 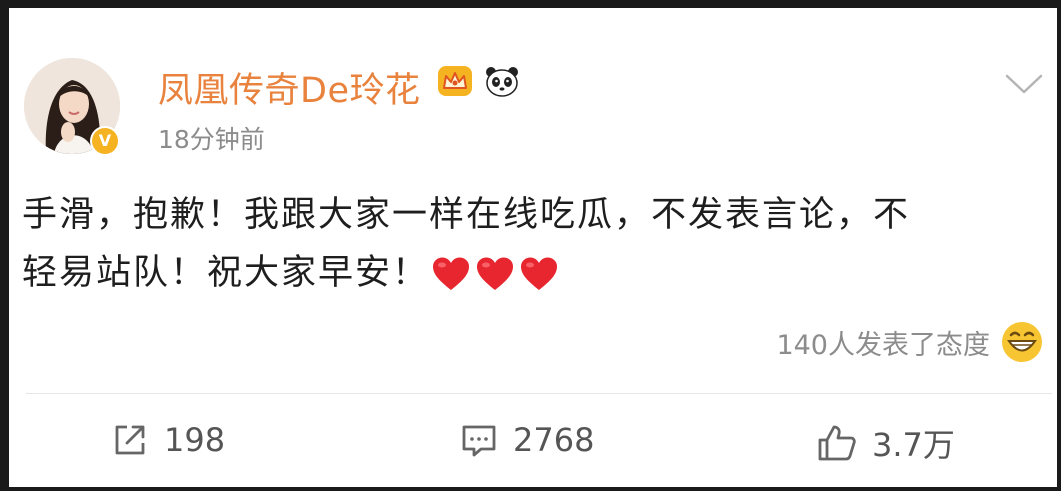 What do you see at coordinates (502, 81) in the screenshot?
I see `panda-icon` at bounding box center [502, 81].